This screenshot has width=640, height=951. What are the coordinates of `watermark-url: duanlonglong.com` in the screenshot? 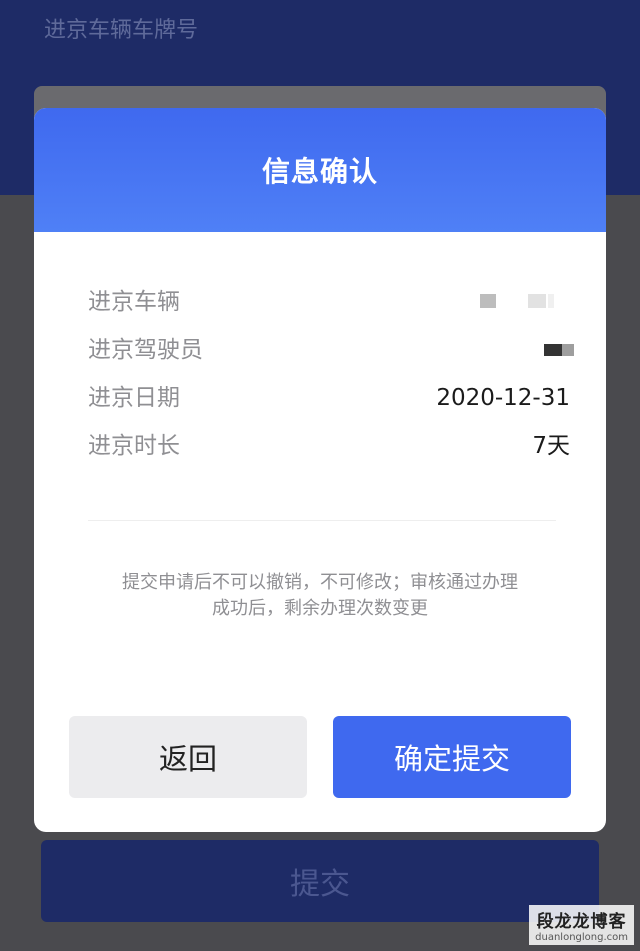 It's located at (581, 937).